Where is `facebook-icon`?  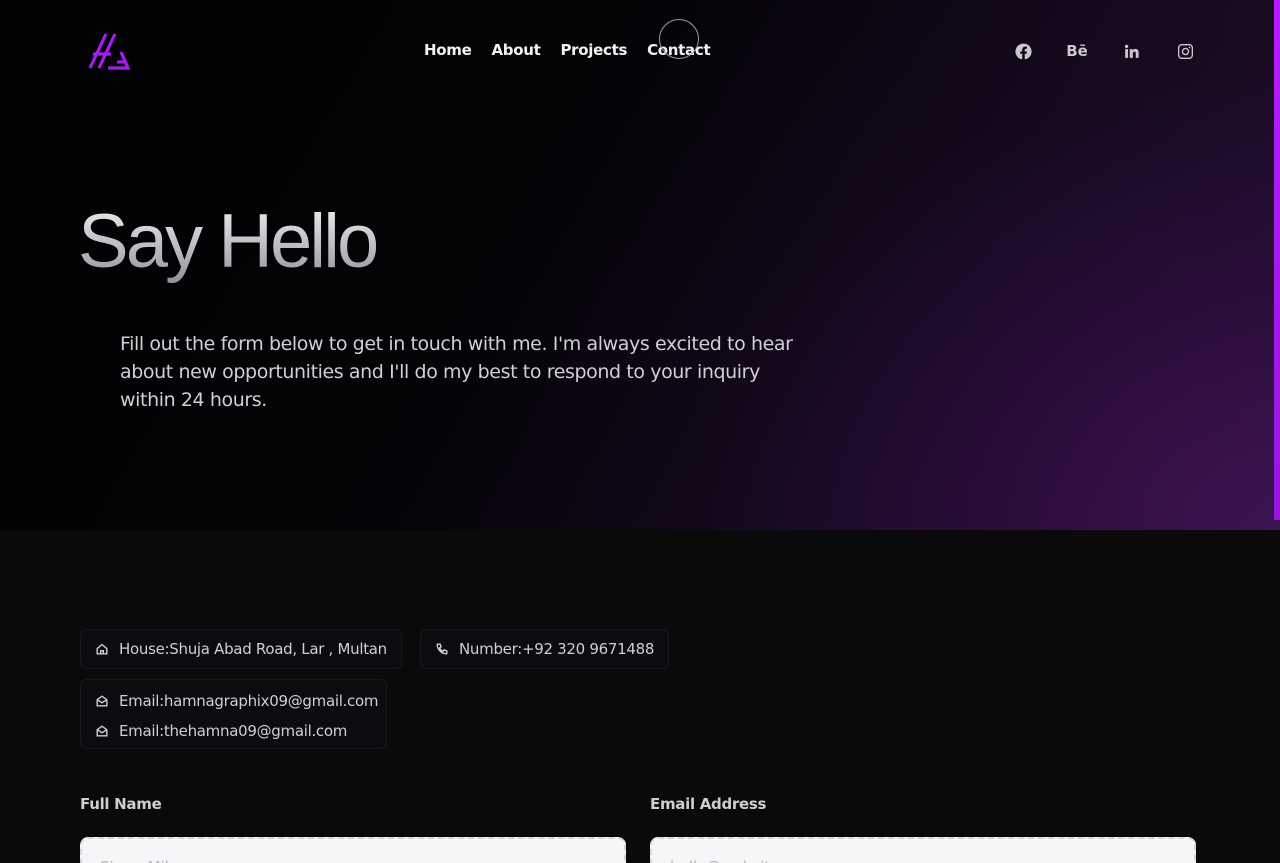
facebook-icon is located at coordinates (1023, 51).